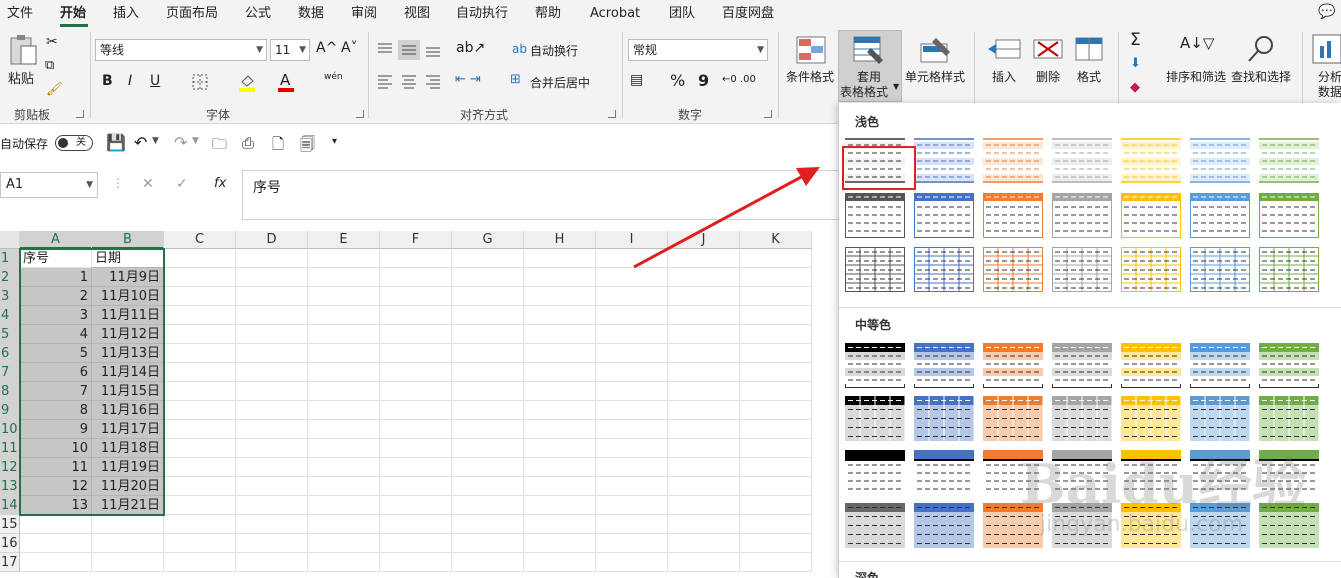 The image size is (1341, 578). I want to click on menu-file: 文件, so click(20, 14).